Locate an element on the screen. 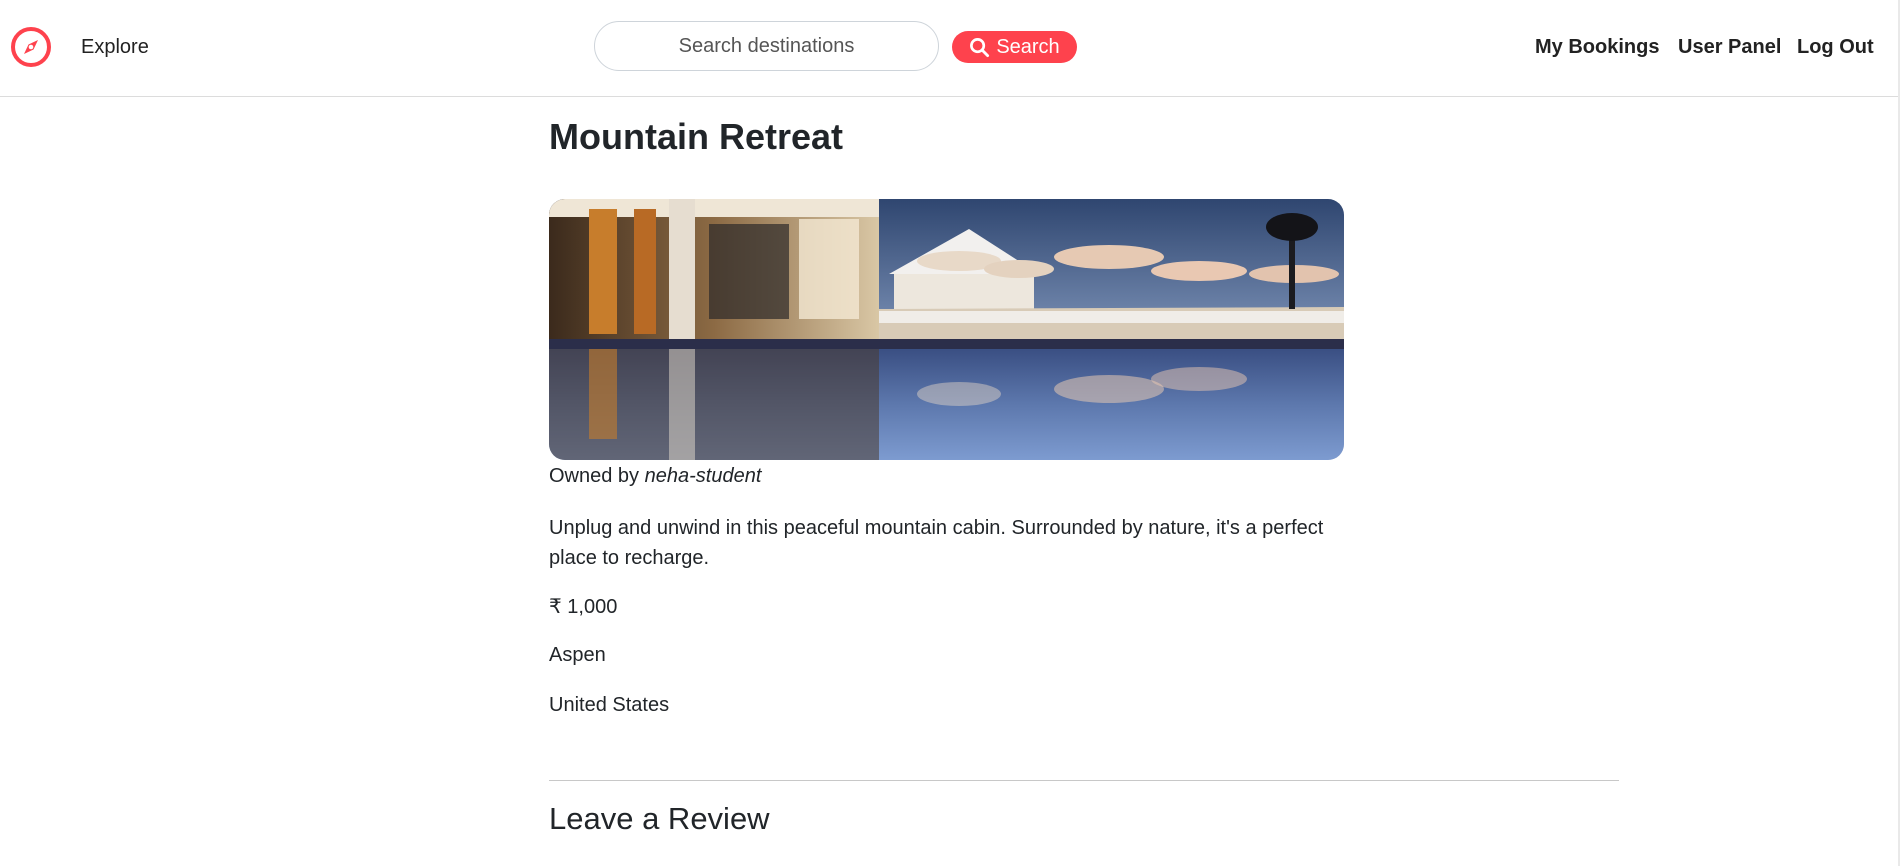 The height and width of the screenshot is (866, 1900). listing-city: Aspen is located at coordinates (577, 655).